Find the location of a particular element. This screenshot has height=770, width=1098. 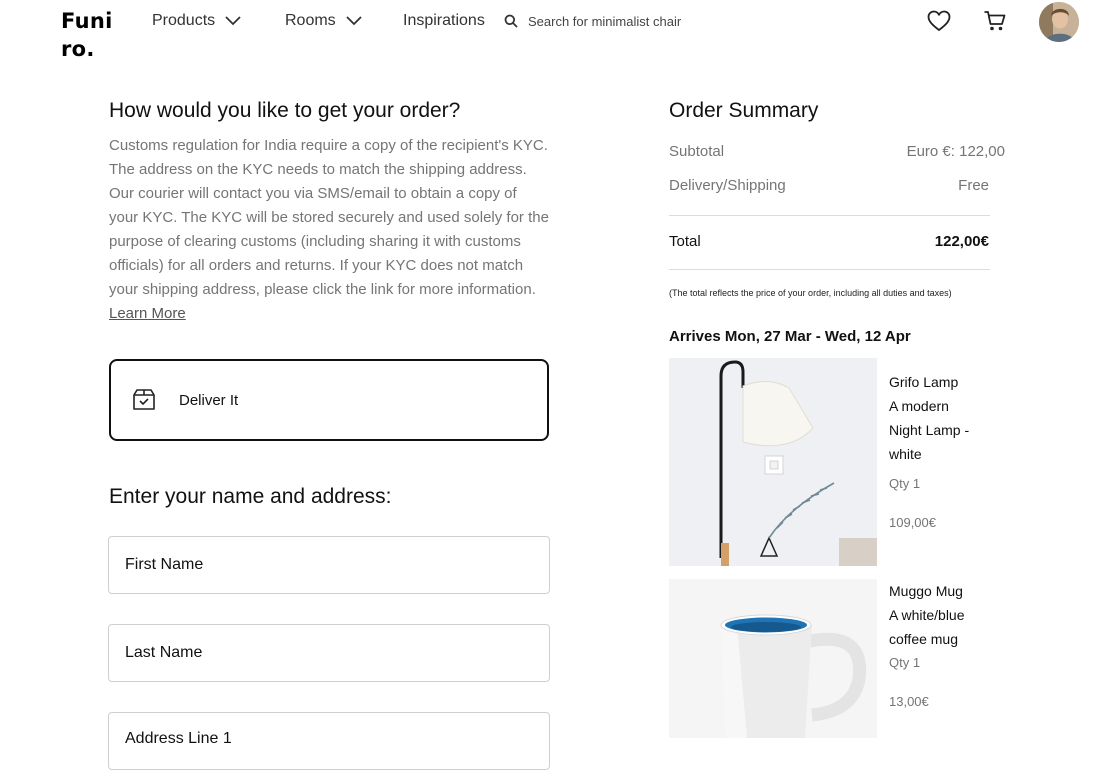

product-name: Grifo Lamp is located at coordinates (924, 382).